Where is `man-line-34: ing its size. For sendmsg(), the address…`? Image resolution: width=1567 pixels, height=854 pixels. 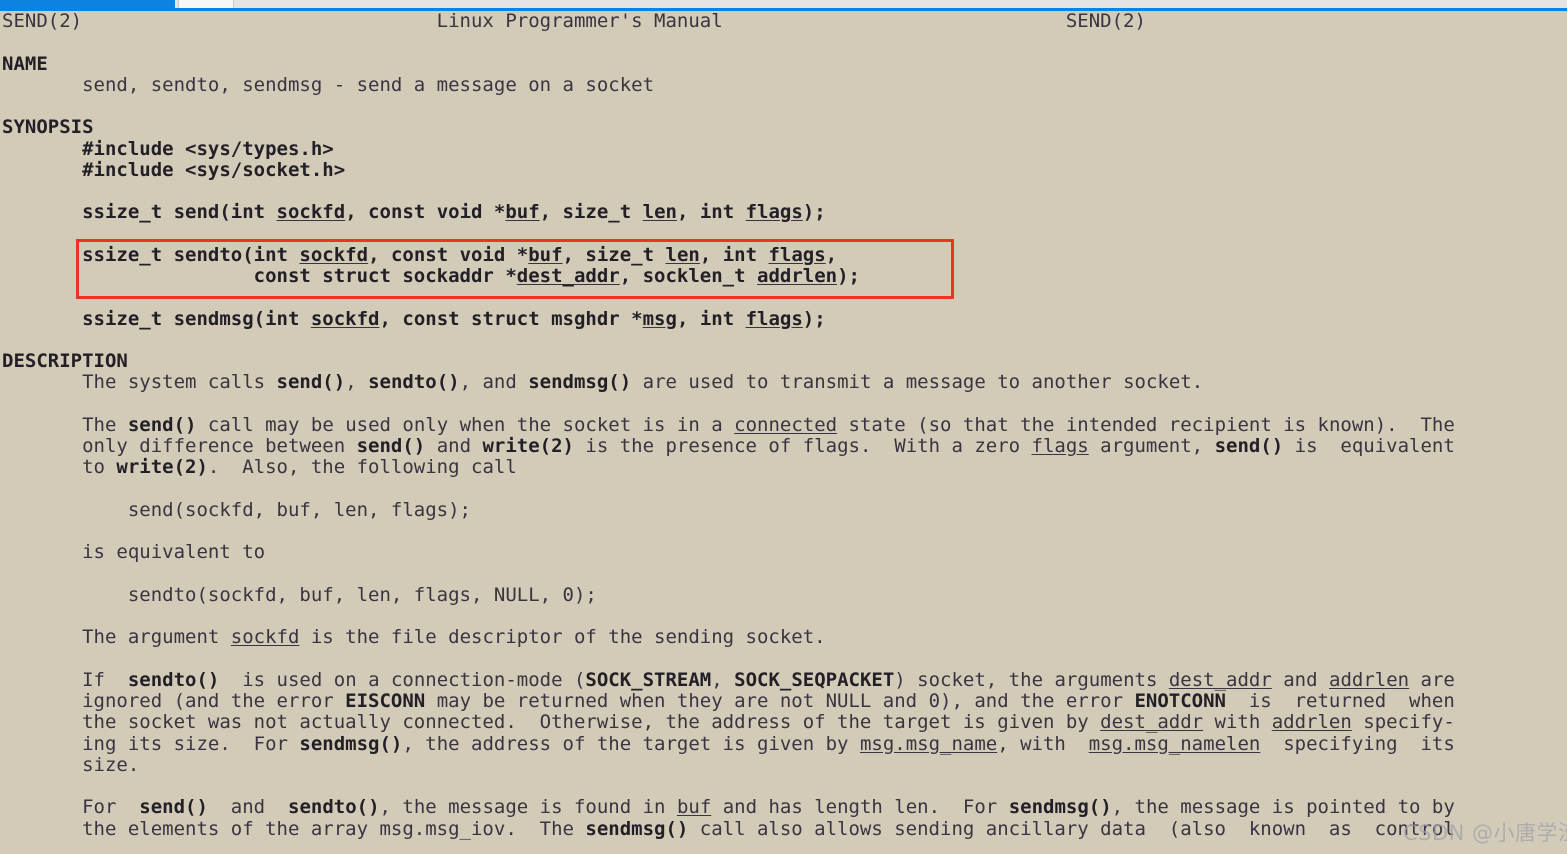
man-line-34: ing its size. For sendmsg(), the address… is located at coordinates (728, 743).